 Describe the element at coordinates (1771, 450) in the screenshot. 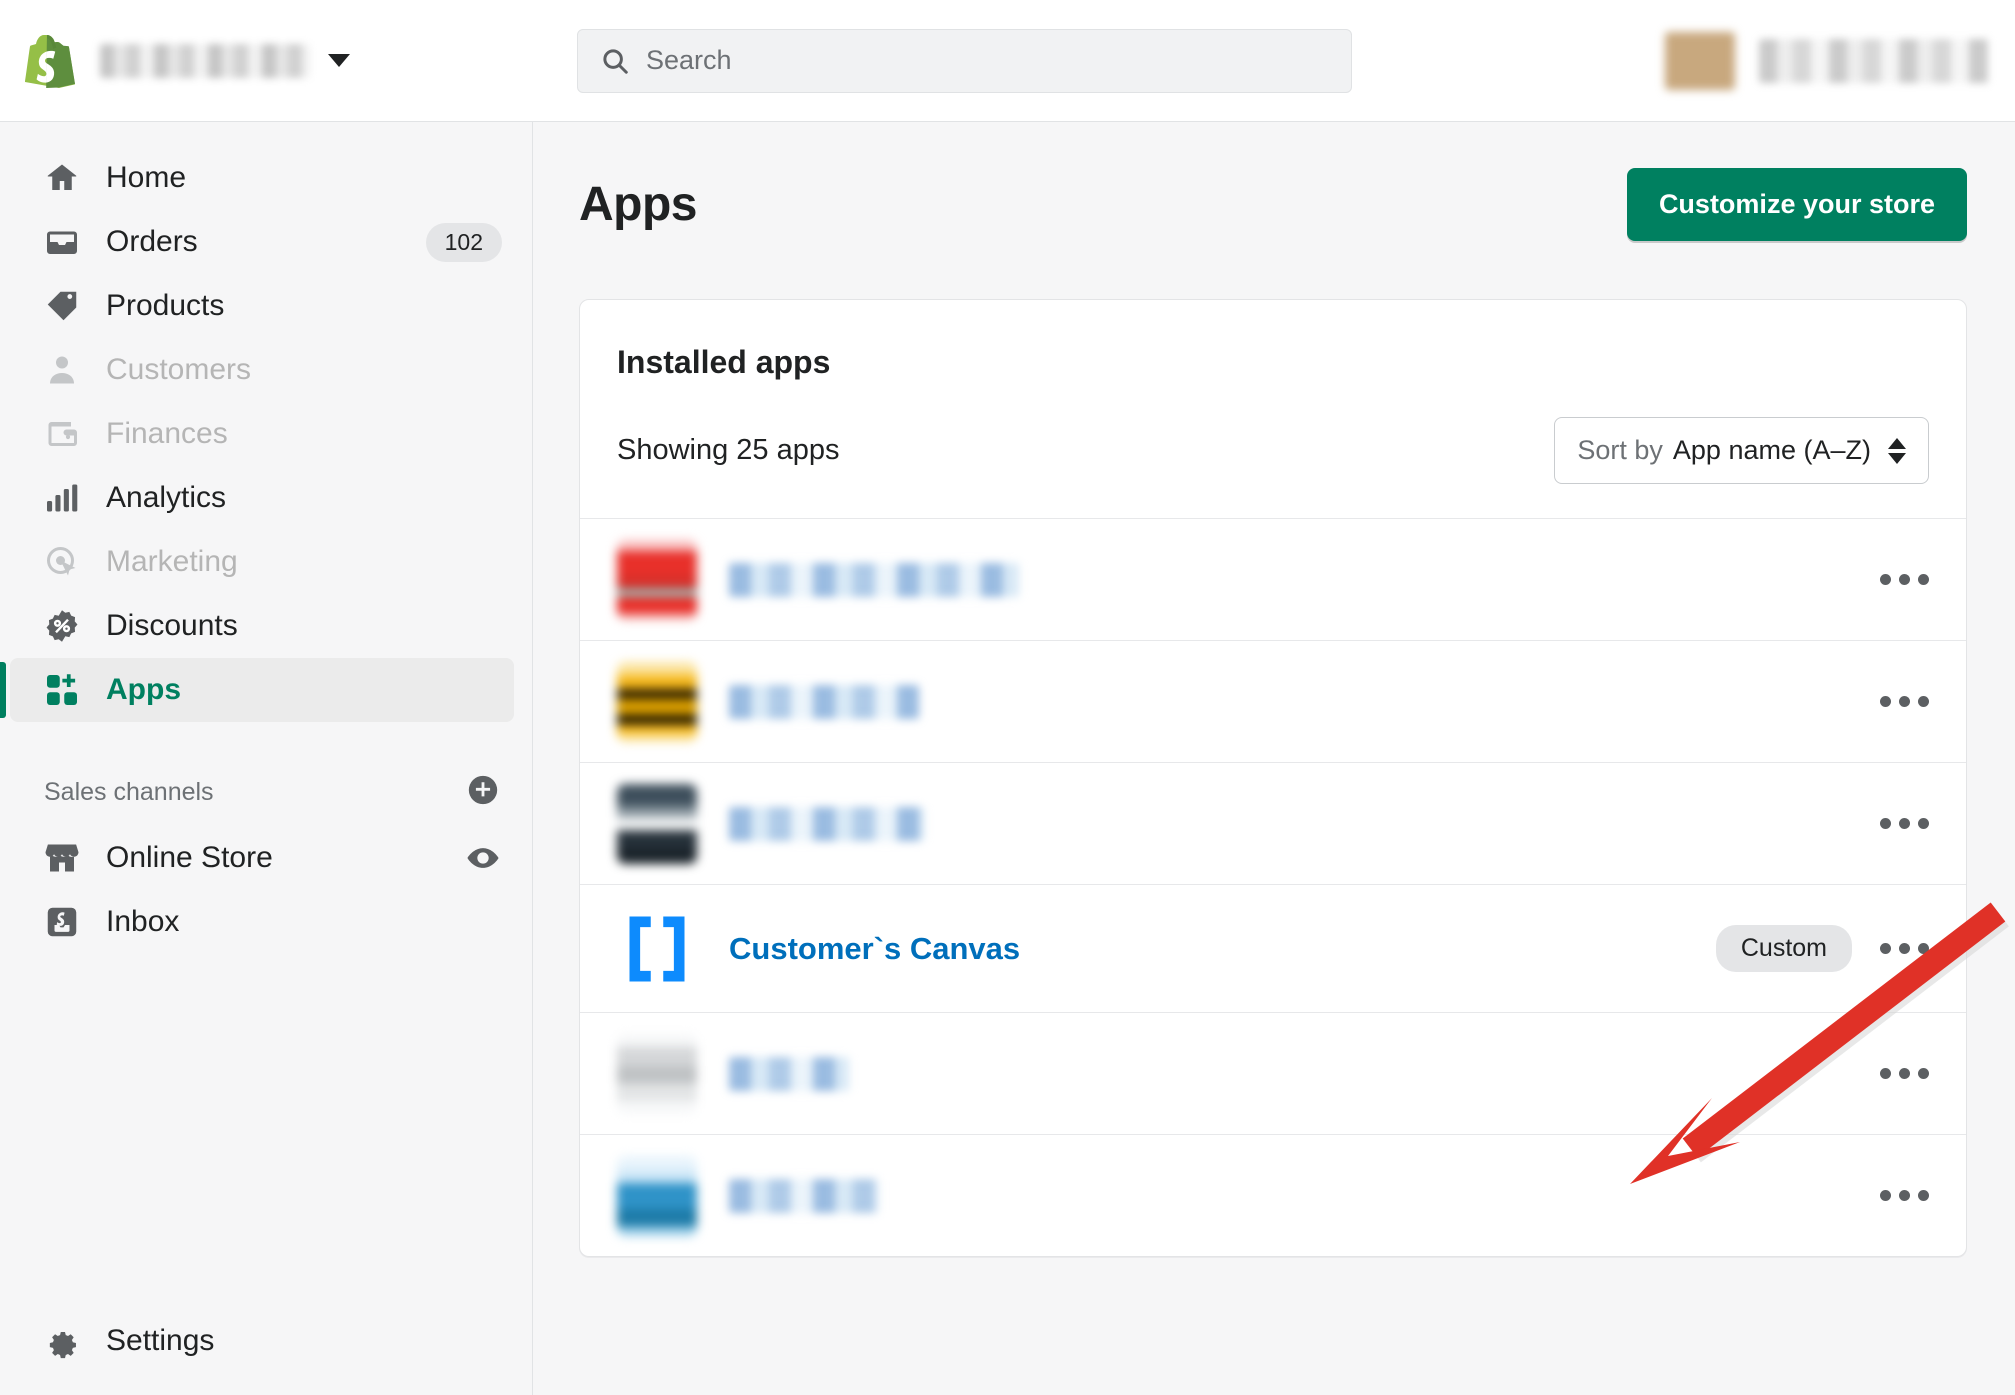

I see `sort-value: App name (A–Z)` at that location.